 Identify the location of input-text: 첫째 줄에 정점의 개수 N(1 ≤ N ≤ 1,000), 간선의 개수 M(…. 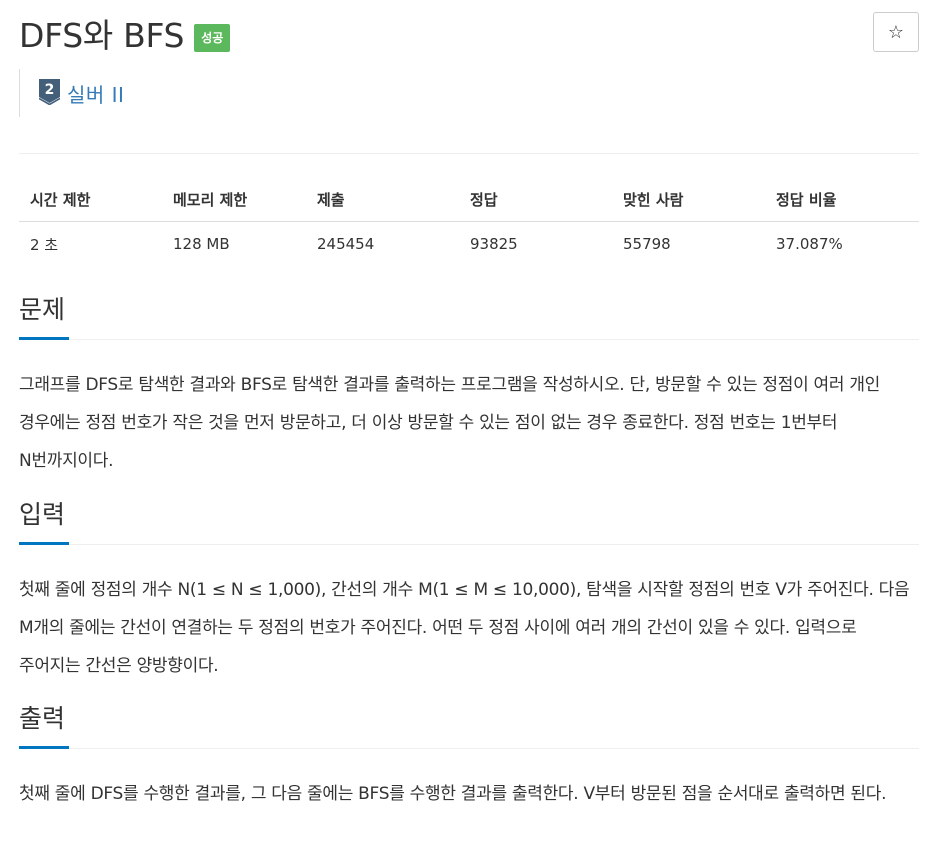
(464, 628).